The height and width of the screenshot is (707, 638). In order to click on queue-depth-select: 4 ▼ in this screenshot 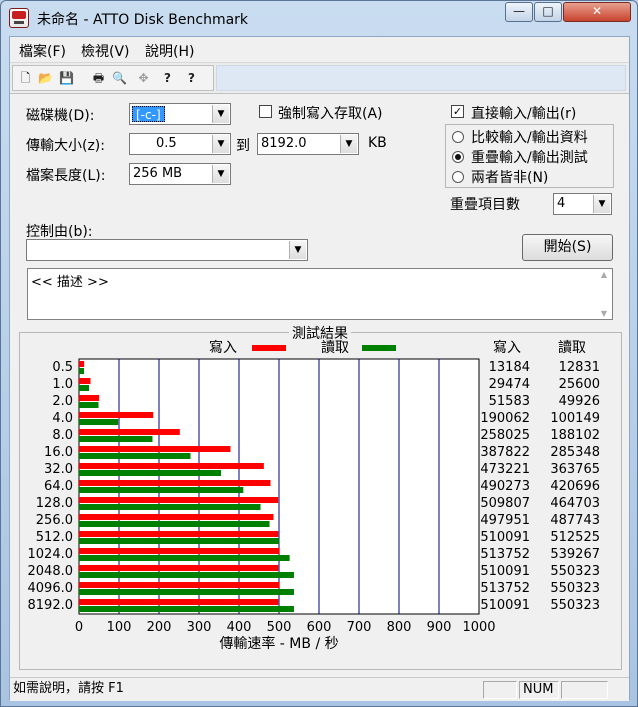, I will do `click(582, 204)`.